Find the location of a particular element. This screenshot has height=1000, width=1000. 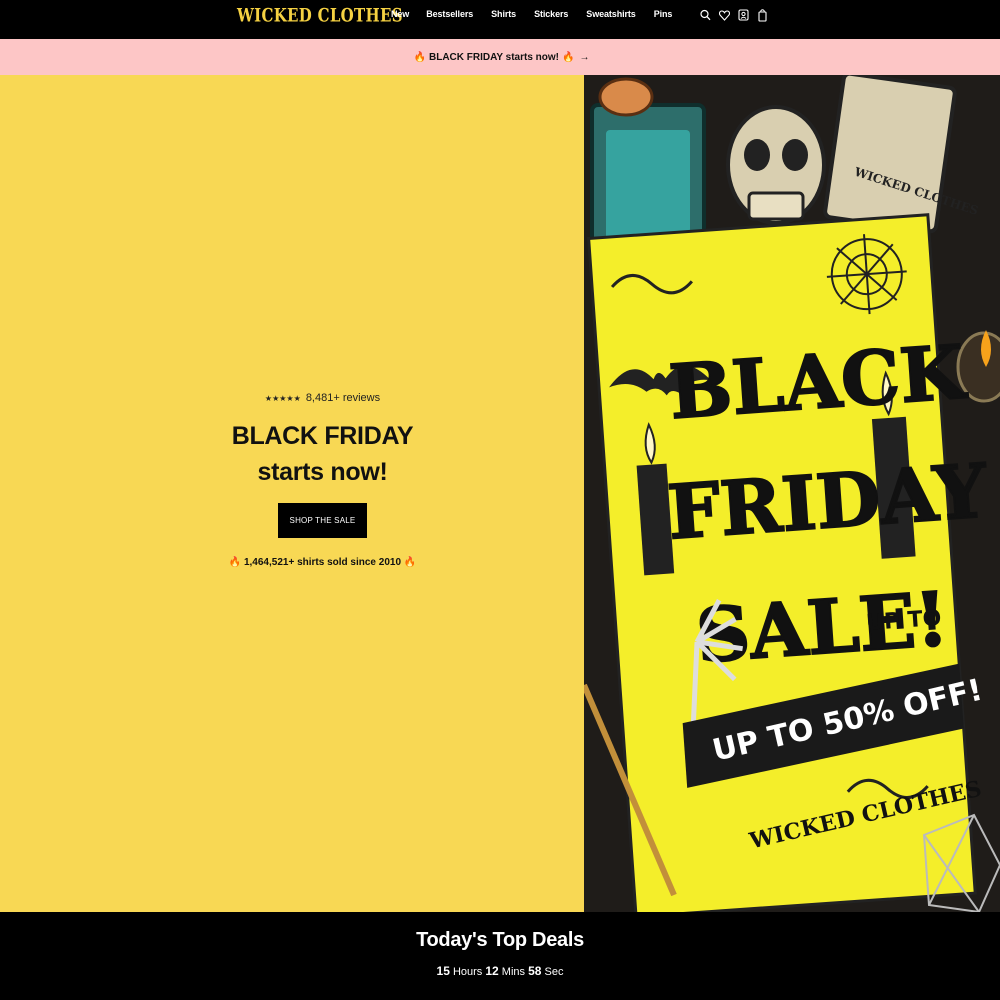

announcement-text: BLACK FRIDAY starts now! is located at coordinates (493, 57).